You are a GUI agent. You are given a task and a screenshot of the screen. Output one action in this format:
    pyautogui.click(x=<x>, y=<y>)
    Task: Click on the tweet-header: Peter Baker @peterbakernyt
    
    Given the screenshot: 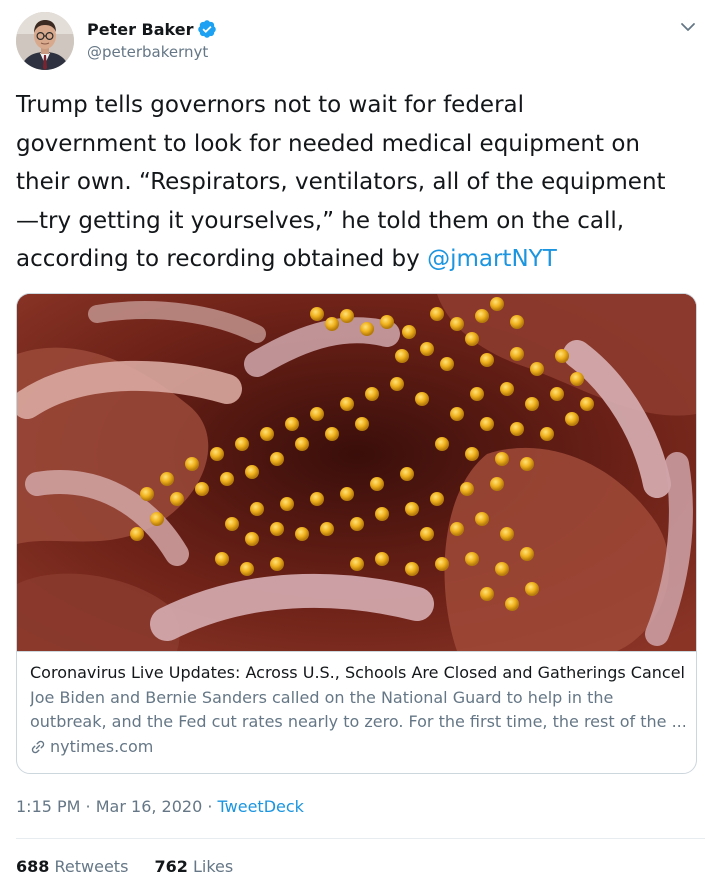 What is the action you would take?
    pyautogui.click(x=360, y=42)
    